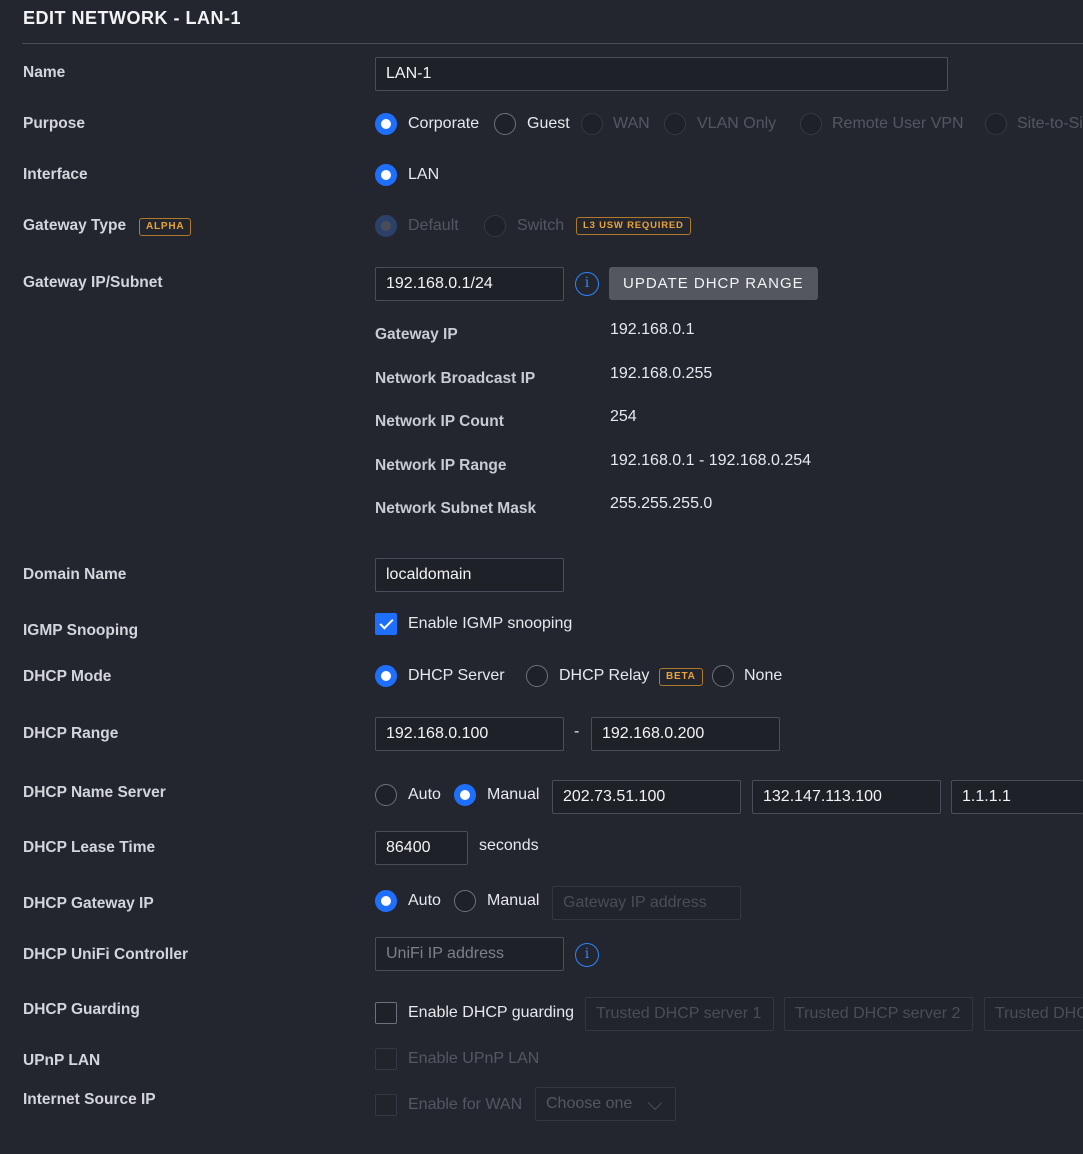 The image size is (1083, 1154). What do you see at coordinates (424, 901) in the screenshot?
I see `dhcp-gateway-auto-label: Auto` at bounding box center [424, 901].